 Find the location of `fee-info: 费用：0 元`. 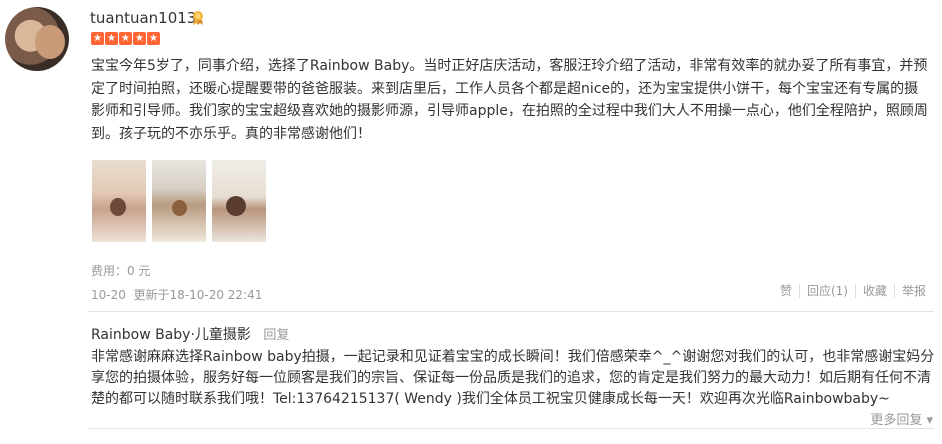

fee-info: 费用：0 元 is located at coordinates (120, 270).